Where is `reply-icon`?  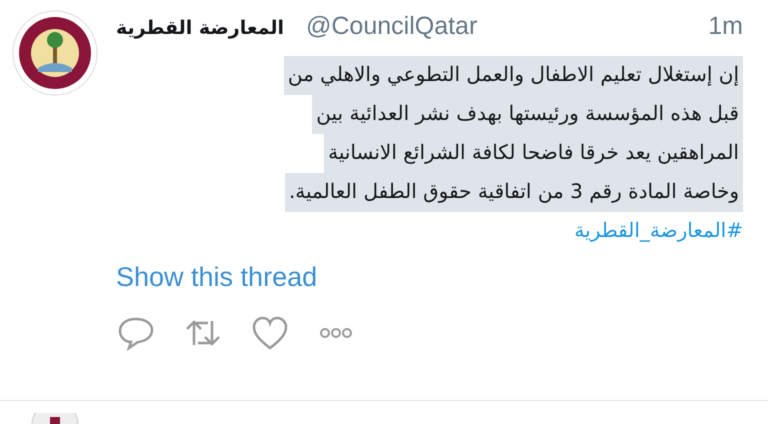
reply-icon is located at coordinates (136, 333).